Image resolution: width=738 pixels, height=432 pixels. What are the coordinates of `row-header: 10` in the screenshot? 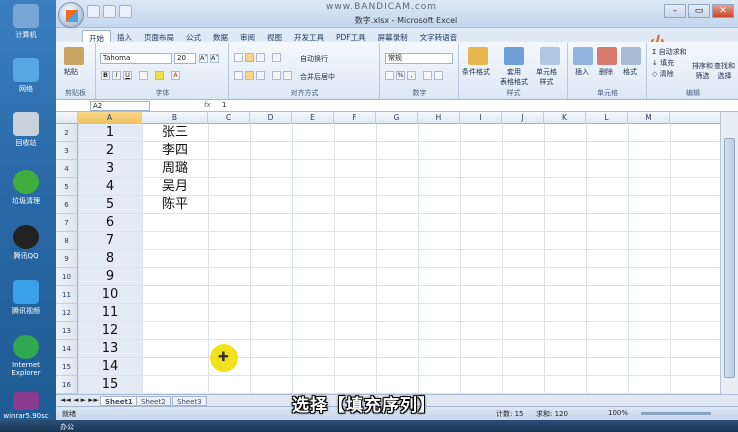 It's located at (67, 277).